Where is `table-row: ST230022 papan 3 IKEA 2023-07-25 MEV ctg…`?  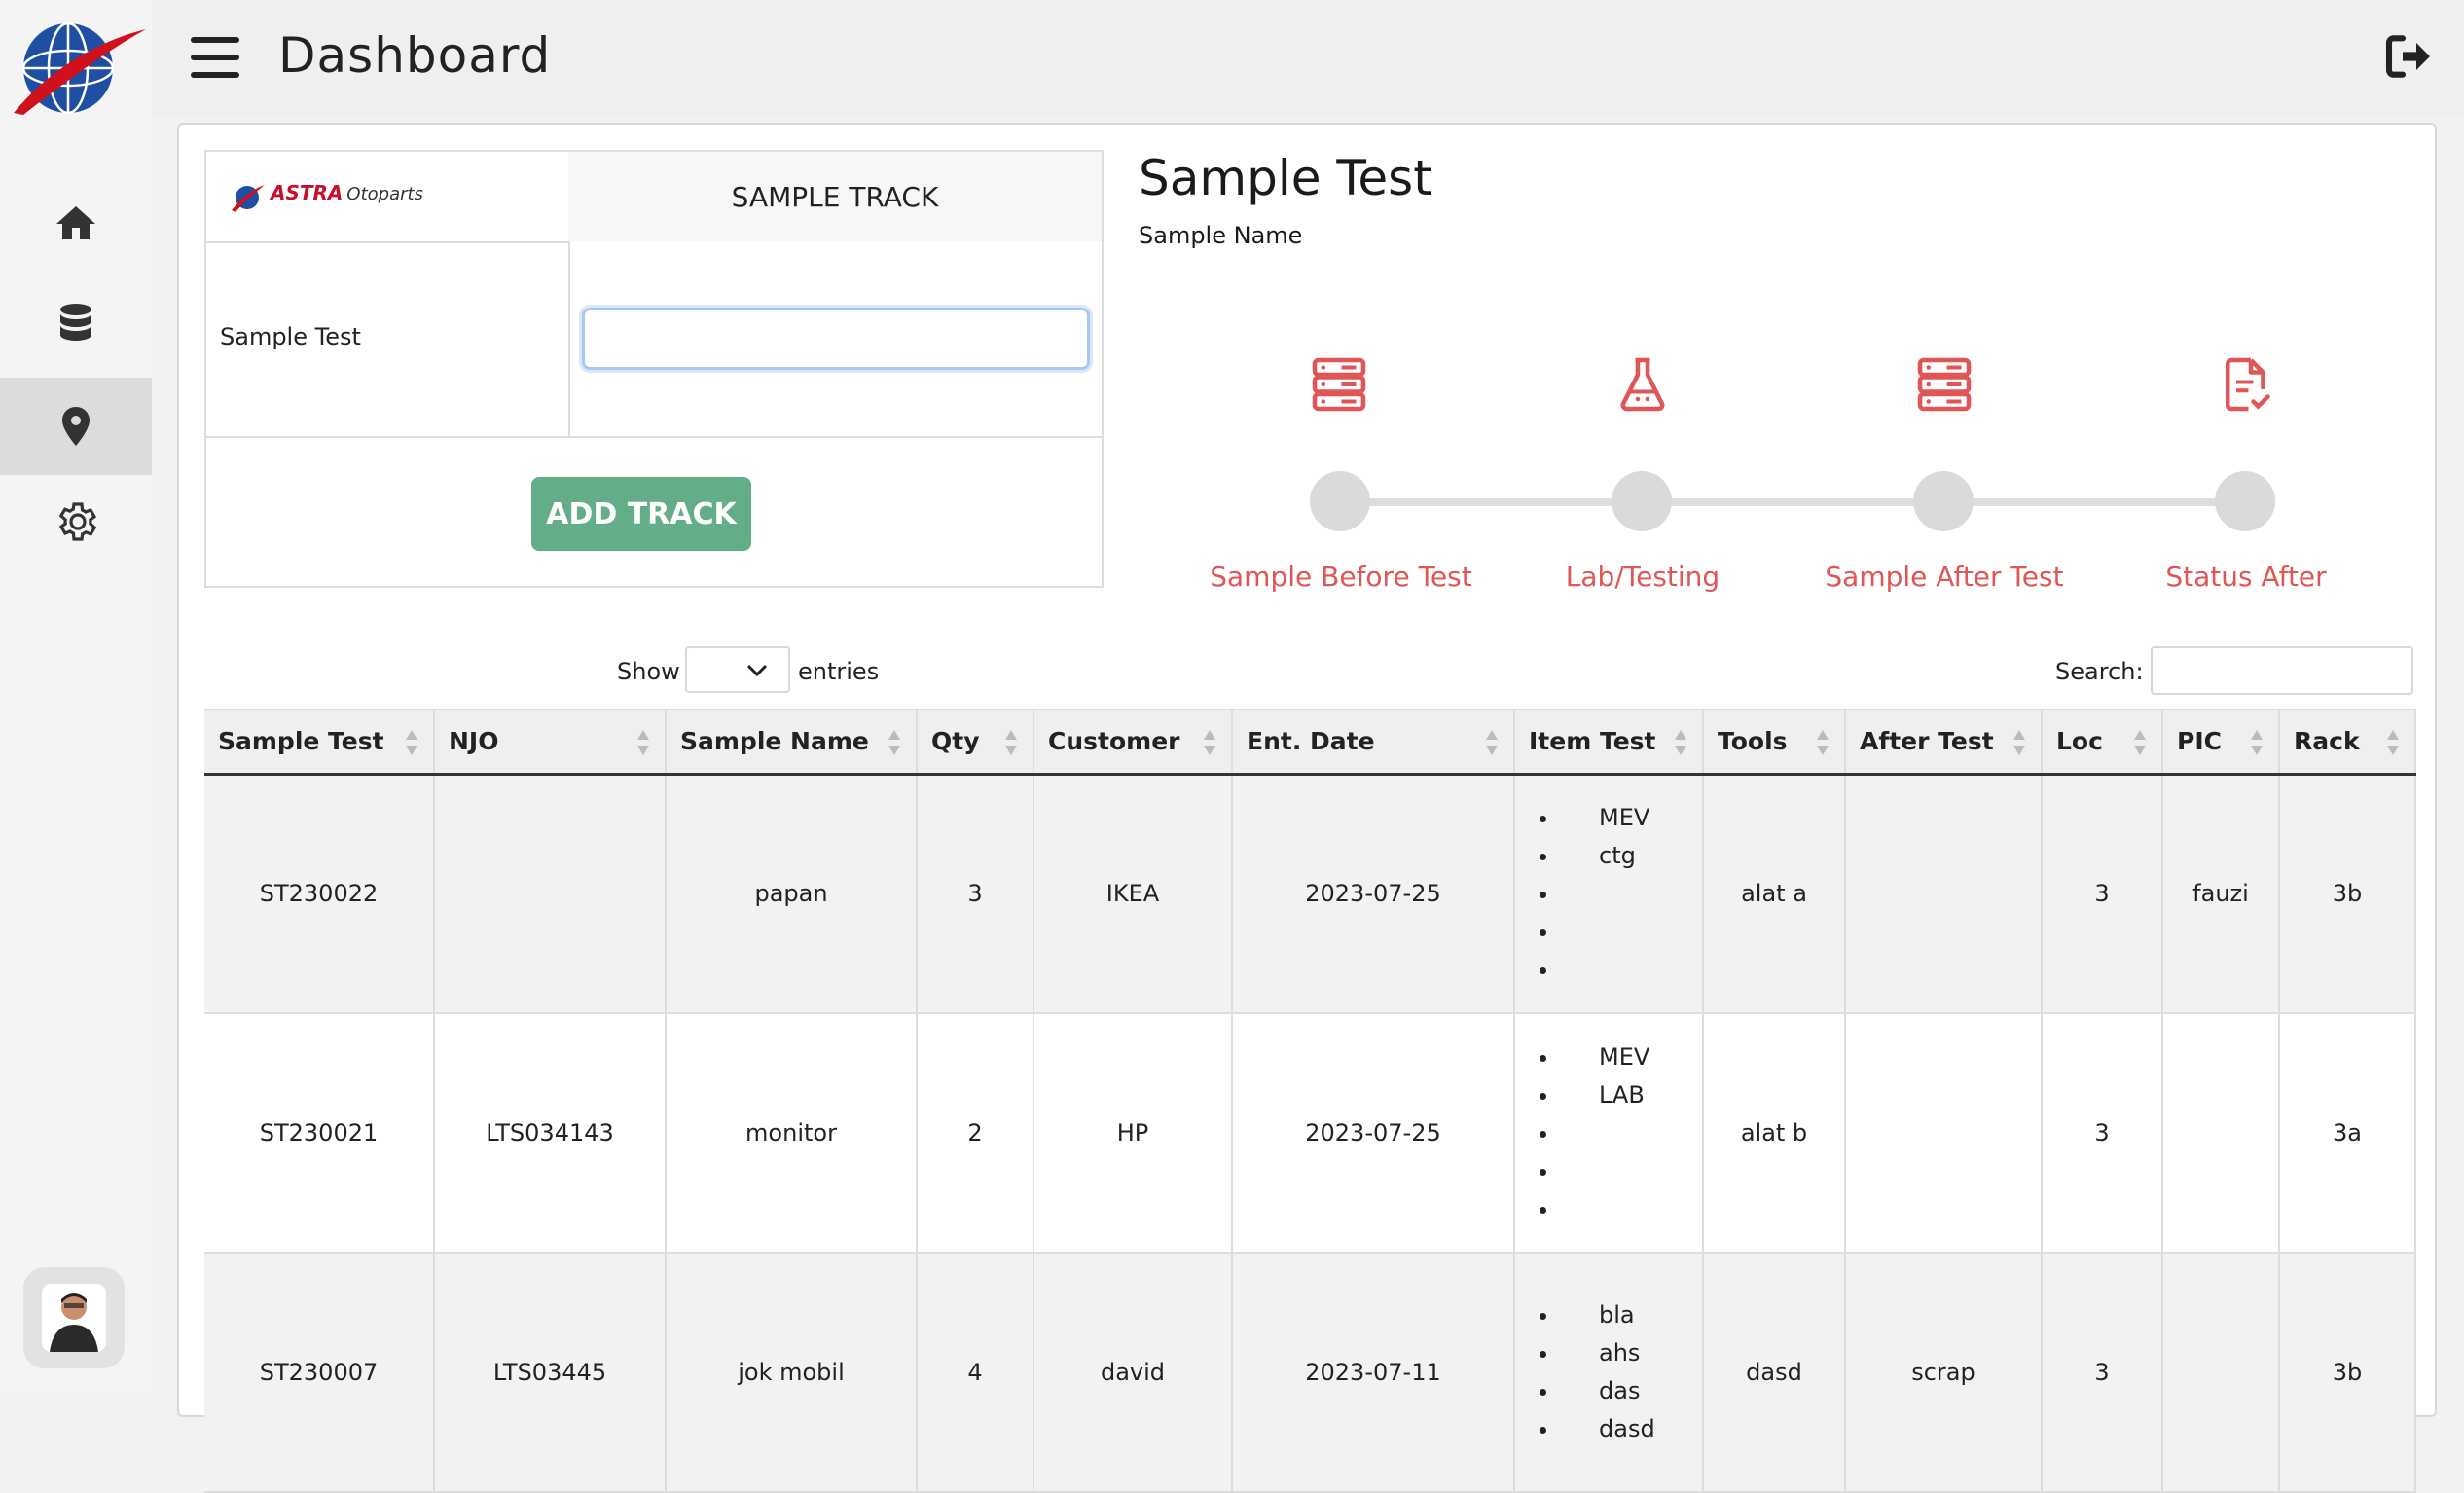
table-row: ST230022 papan 3 IKEA 2023-07-25 MEV ctg… is located at coordinates (1310, 894).